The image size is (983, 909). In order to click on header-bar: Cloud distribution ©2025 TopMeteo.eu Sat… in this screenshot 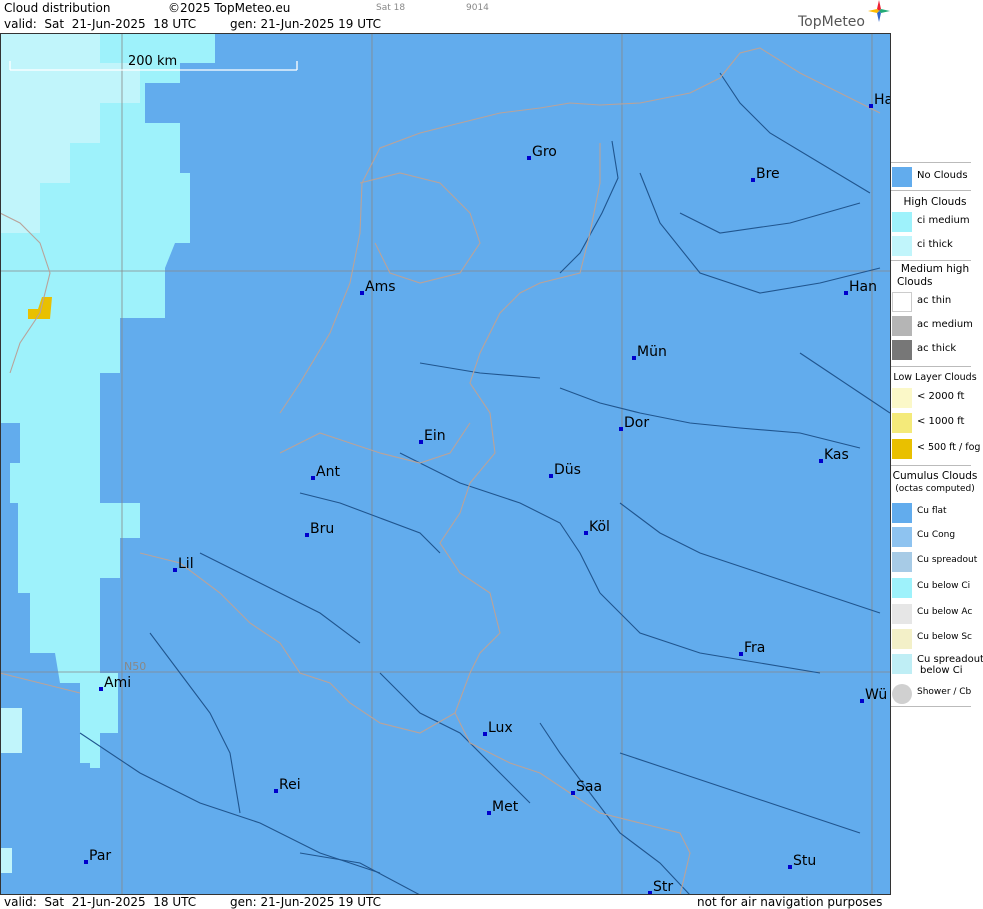, I will do `click(445, 8)`.